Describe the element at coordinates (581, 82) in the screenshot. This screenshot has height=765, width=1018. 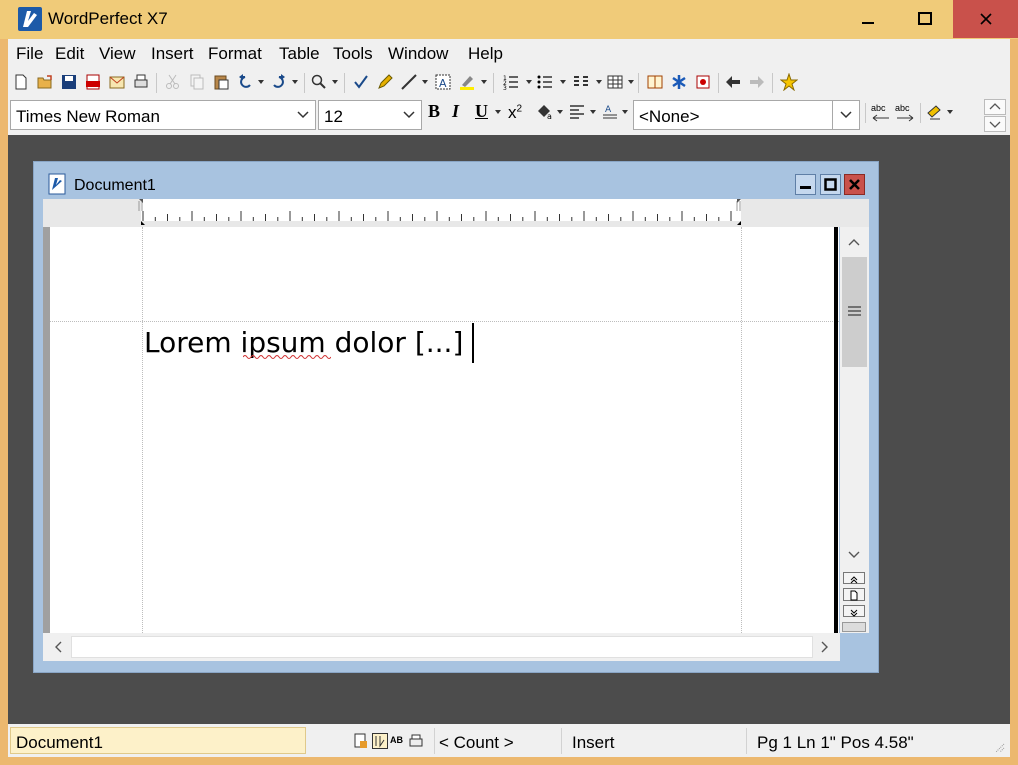
I see `columns-icon` at that location.